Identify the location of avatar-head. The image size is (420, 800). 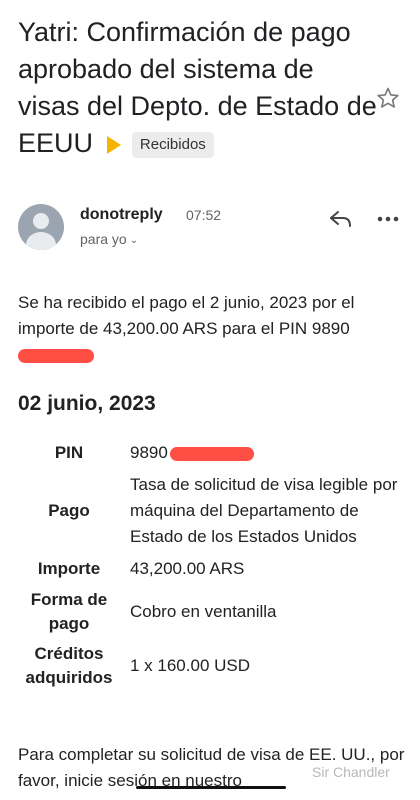
(41, 221).